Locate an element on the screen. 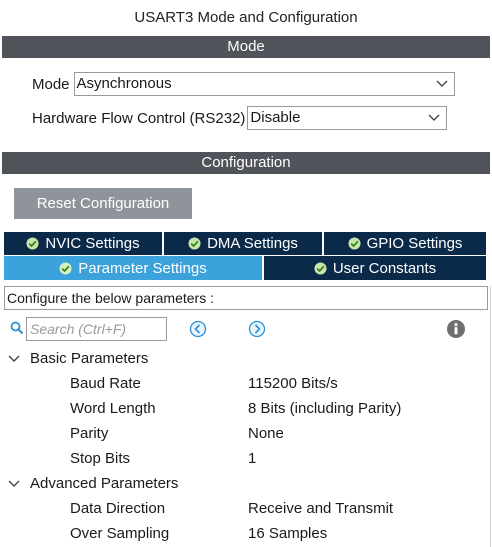  param-name: Over Sampling is located at coordinates (120, 533).